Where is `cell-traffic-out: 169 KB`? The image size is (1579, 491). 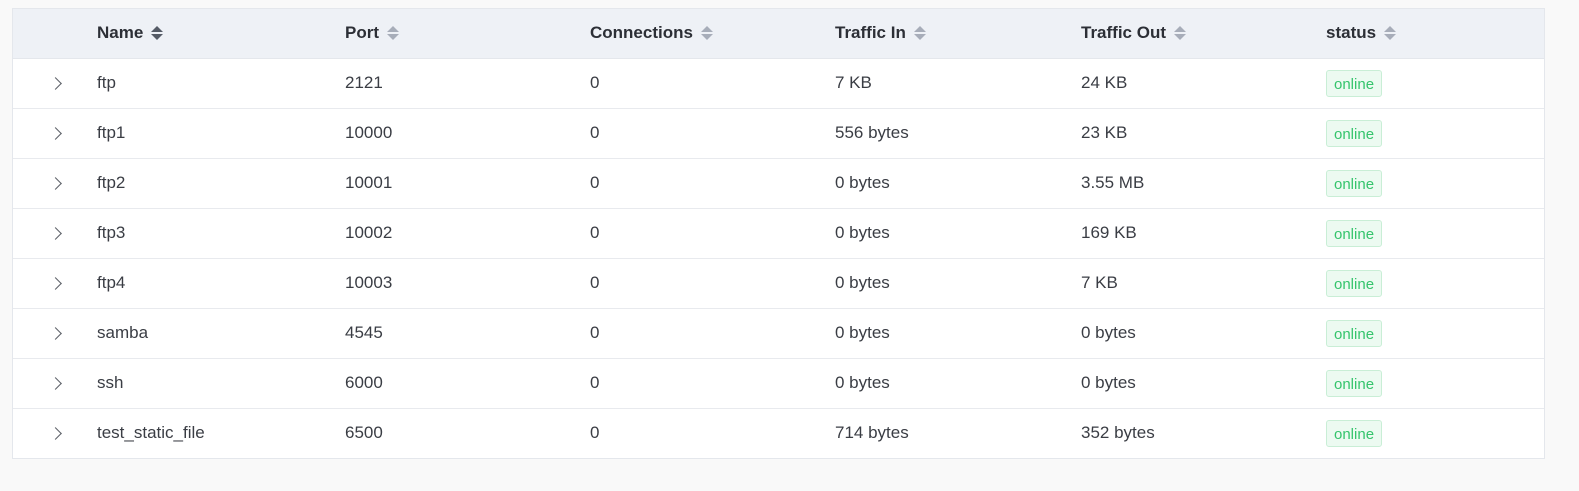
cell-traffic-out: 169 KB is located at coordinates (1109, 232).